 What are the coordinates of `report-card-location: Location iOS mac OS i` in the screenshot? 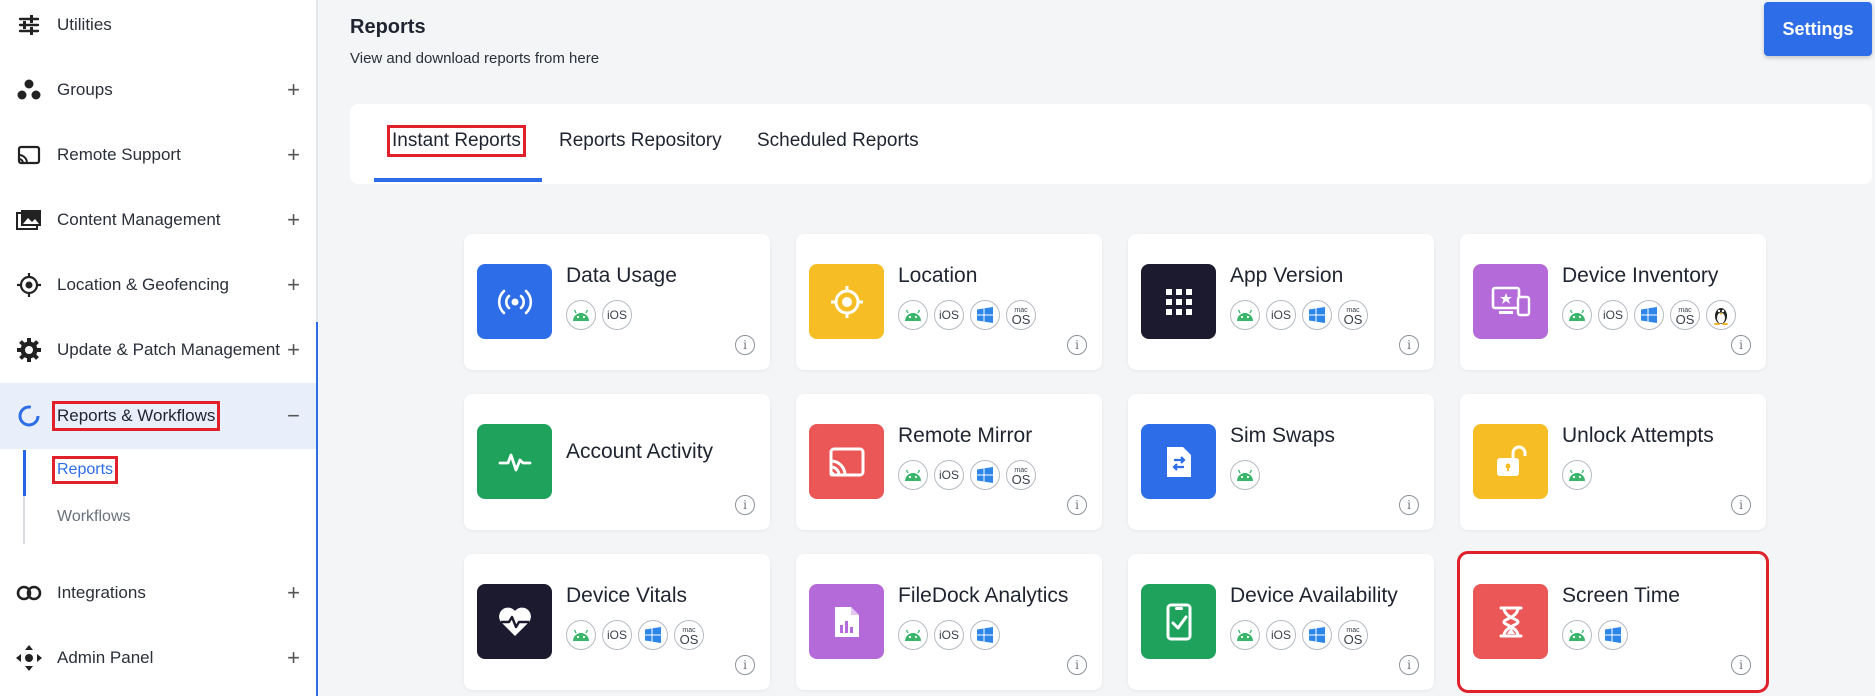 It's located at (949, 302).